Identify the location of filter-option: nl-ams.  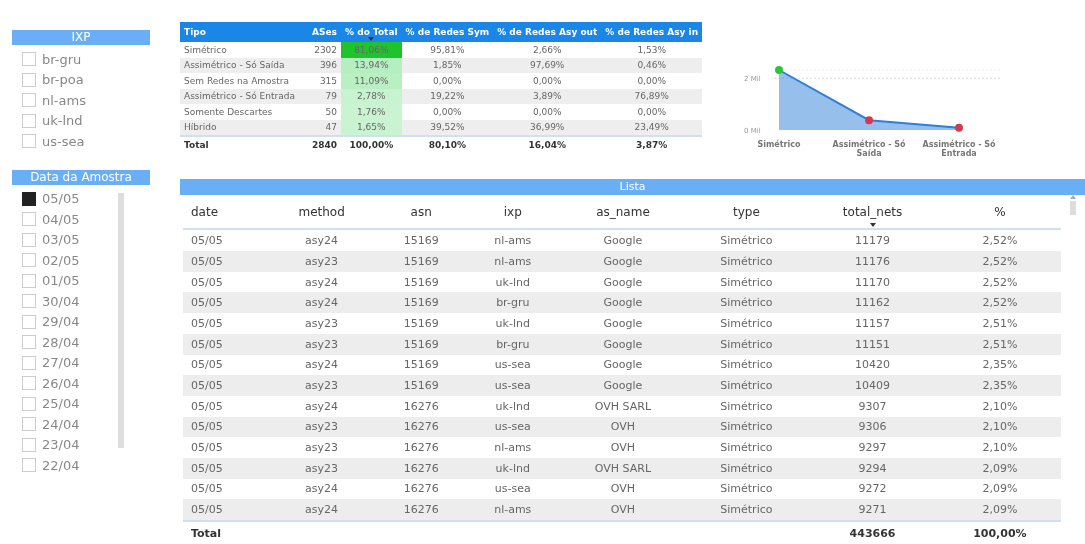
(64, 100).